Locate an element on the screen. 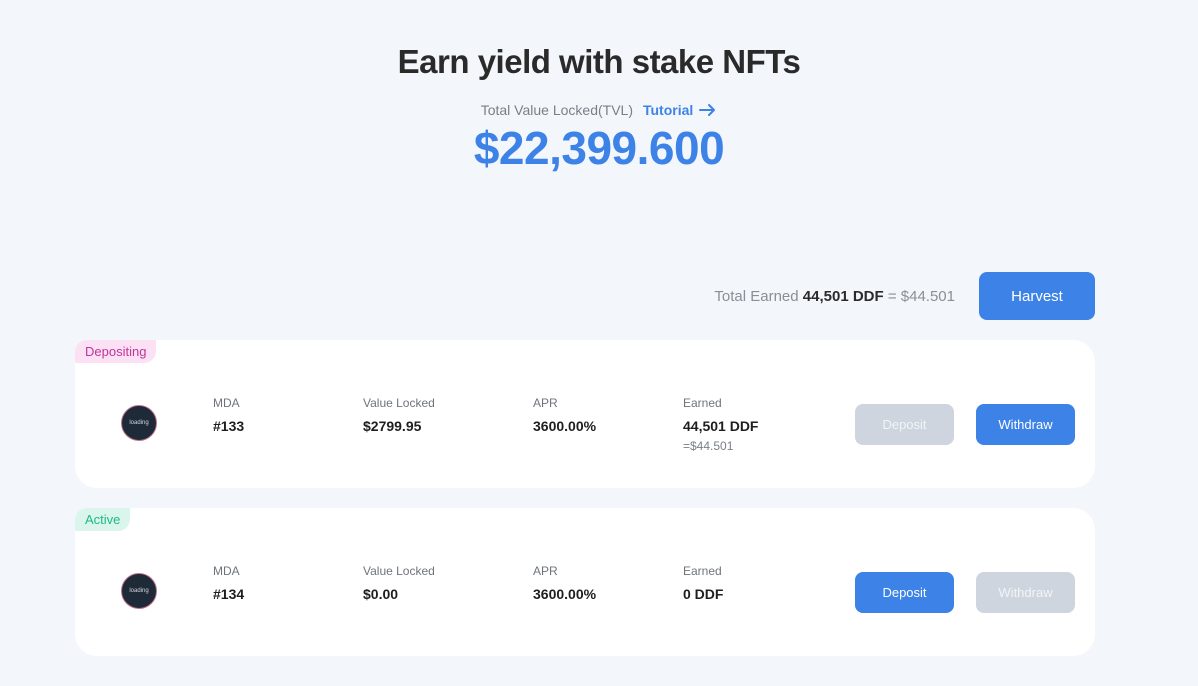 This screenshot has width=1198, height=686. value-locked: $2799.95 is located at coordinates (392, 426).